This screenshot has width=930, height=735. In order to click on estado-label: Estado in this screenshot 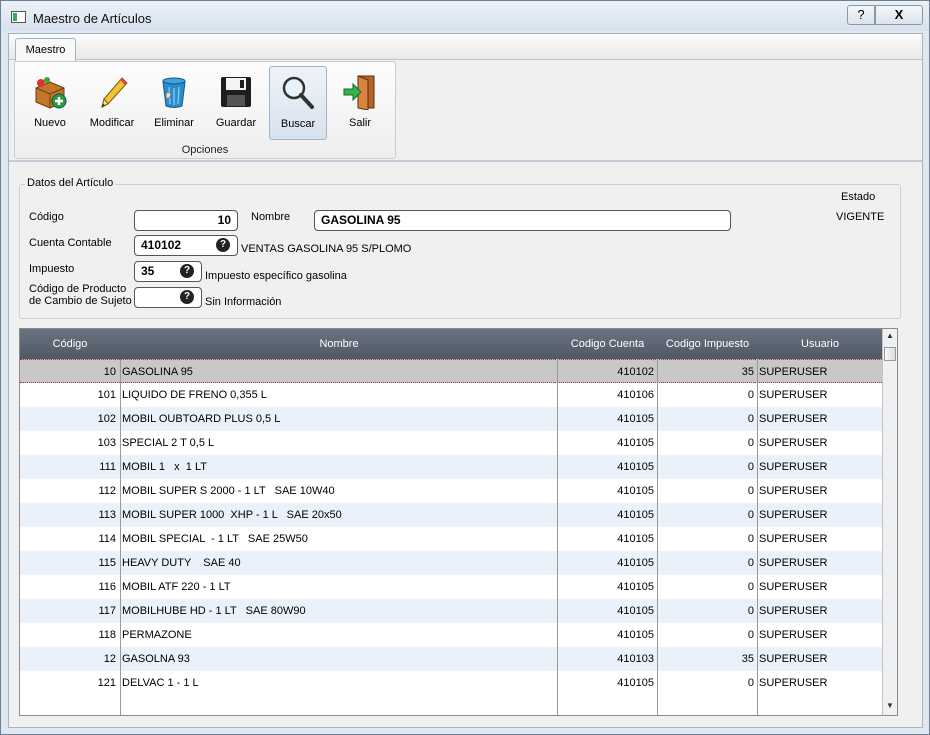, I will do `click(858, 197)`.